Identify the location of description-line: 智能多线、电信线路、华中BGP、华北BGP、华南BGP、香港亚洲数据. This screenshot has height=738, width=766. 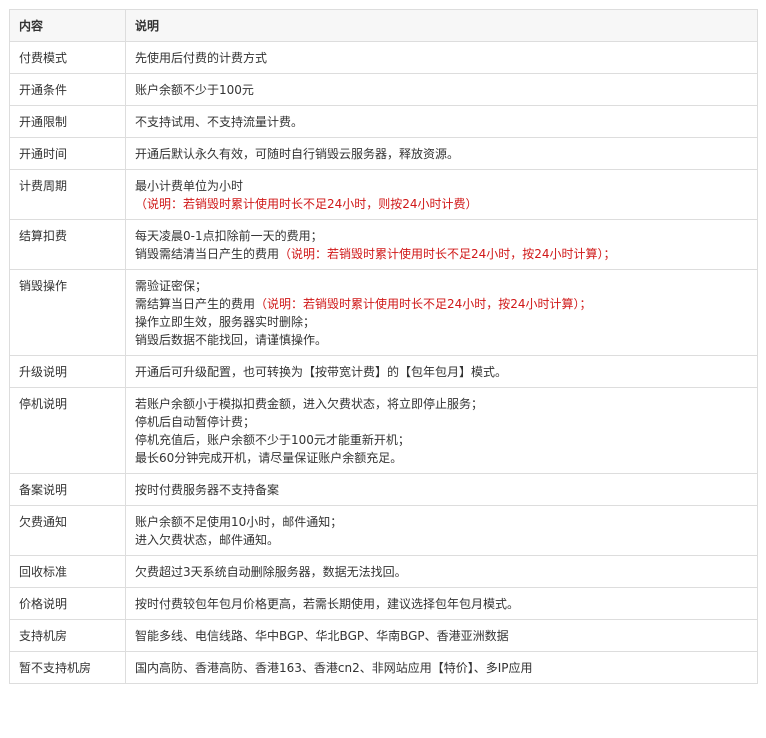
(441, 636).